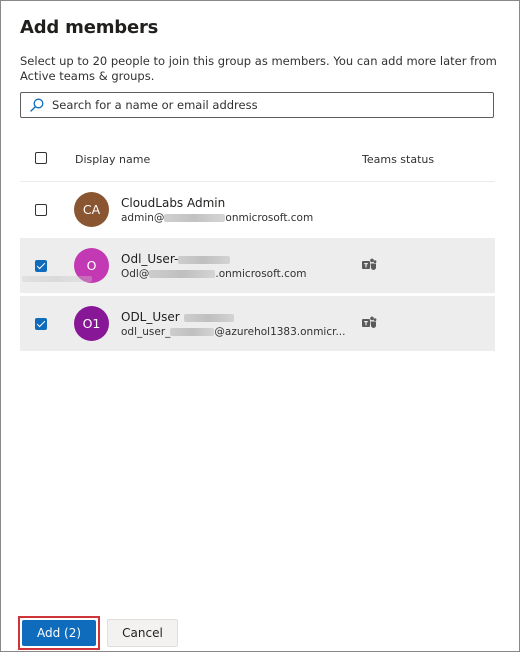 The width and height of the screenshot is (520, 652). I want to click on column-display-name: Display name, so click(112, 159).